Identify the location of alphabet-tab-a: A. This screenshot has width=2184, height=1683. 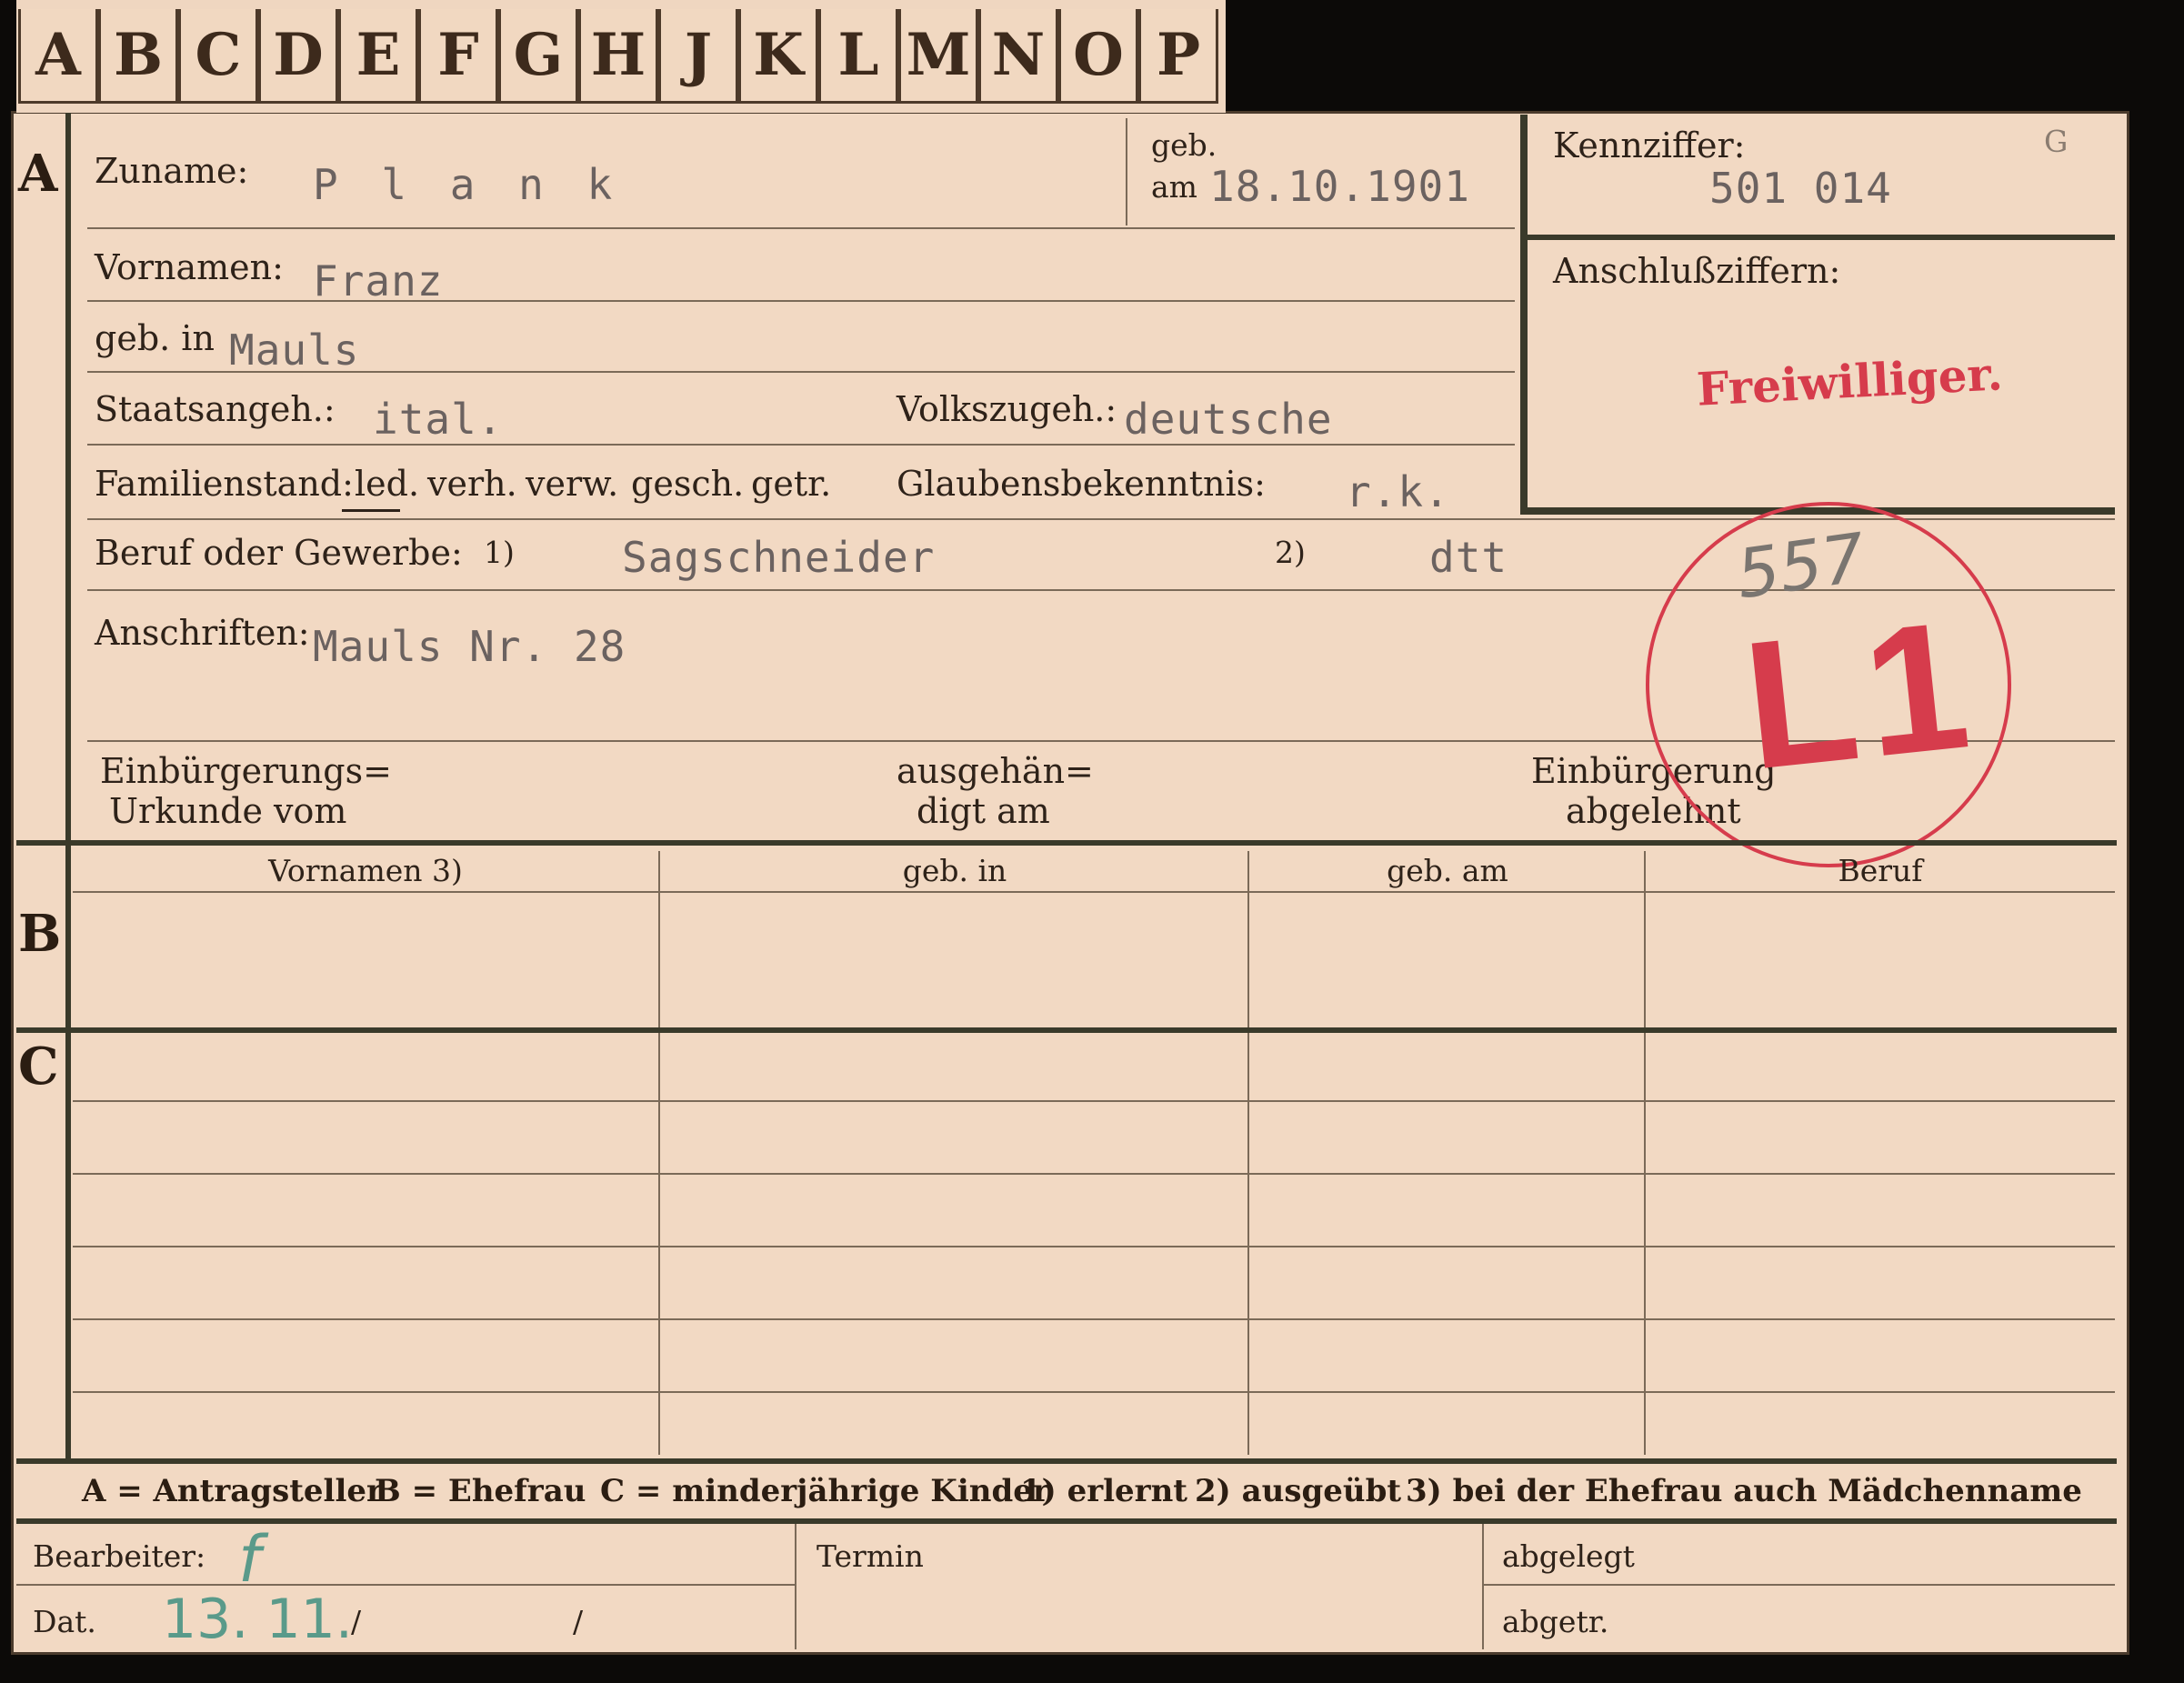
(58, 56).